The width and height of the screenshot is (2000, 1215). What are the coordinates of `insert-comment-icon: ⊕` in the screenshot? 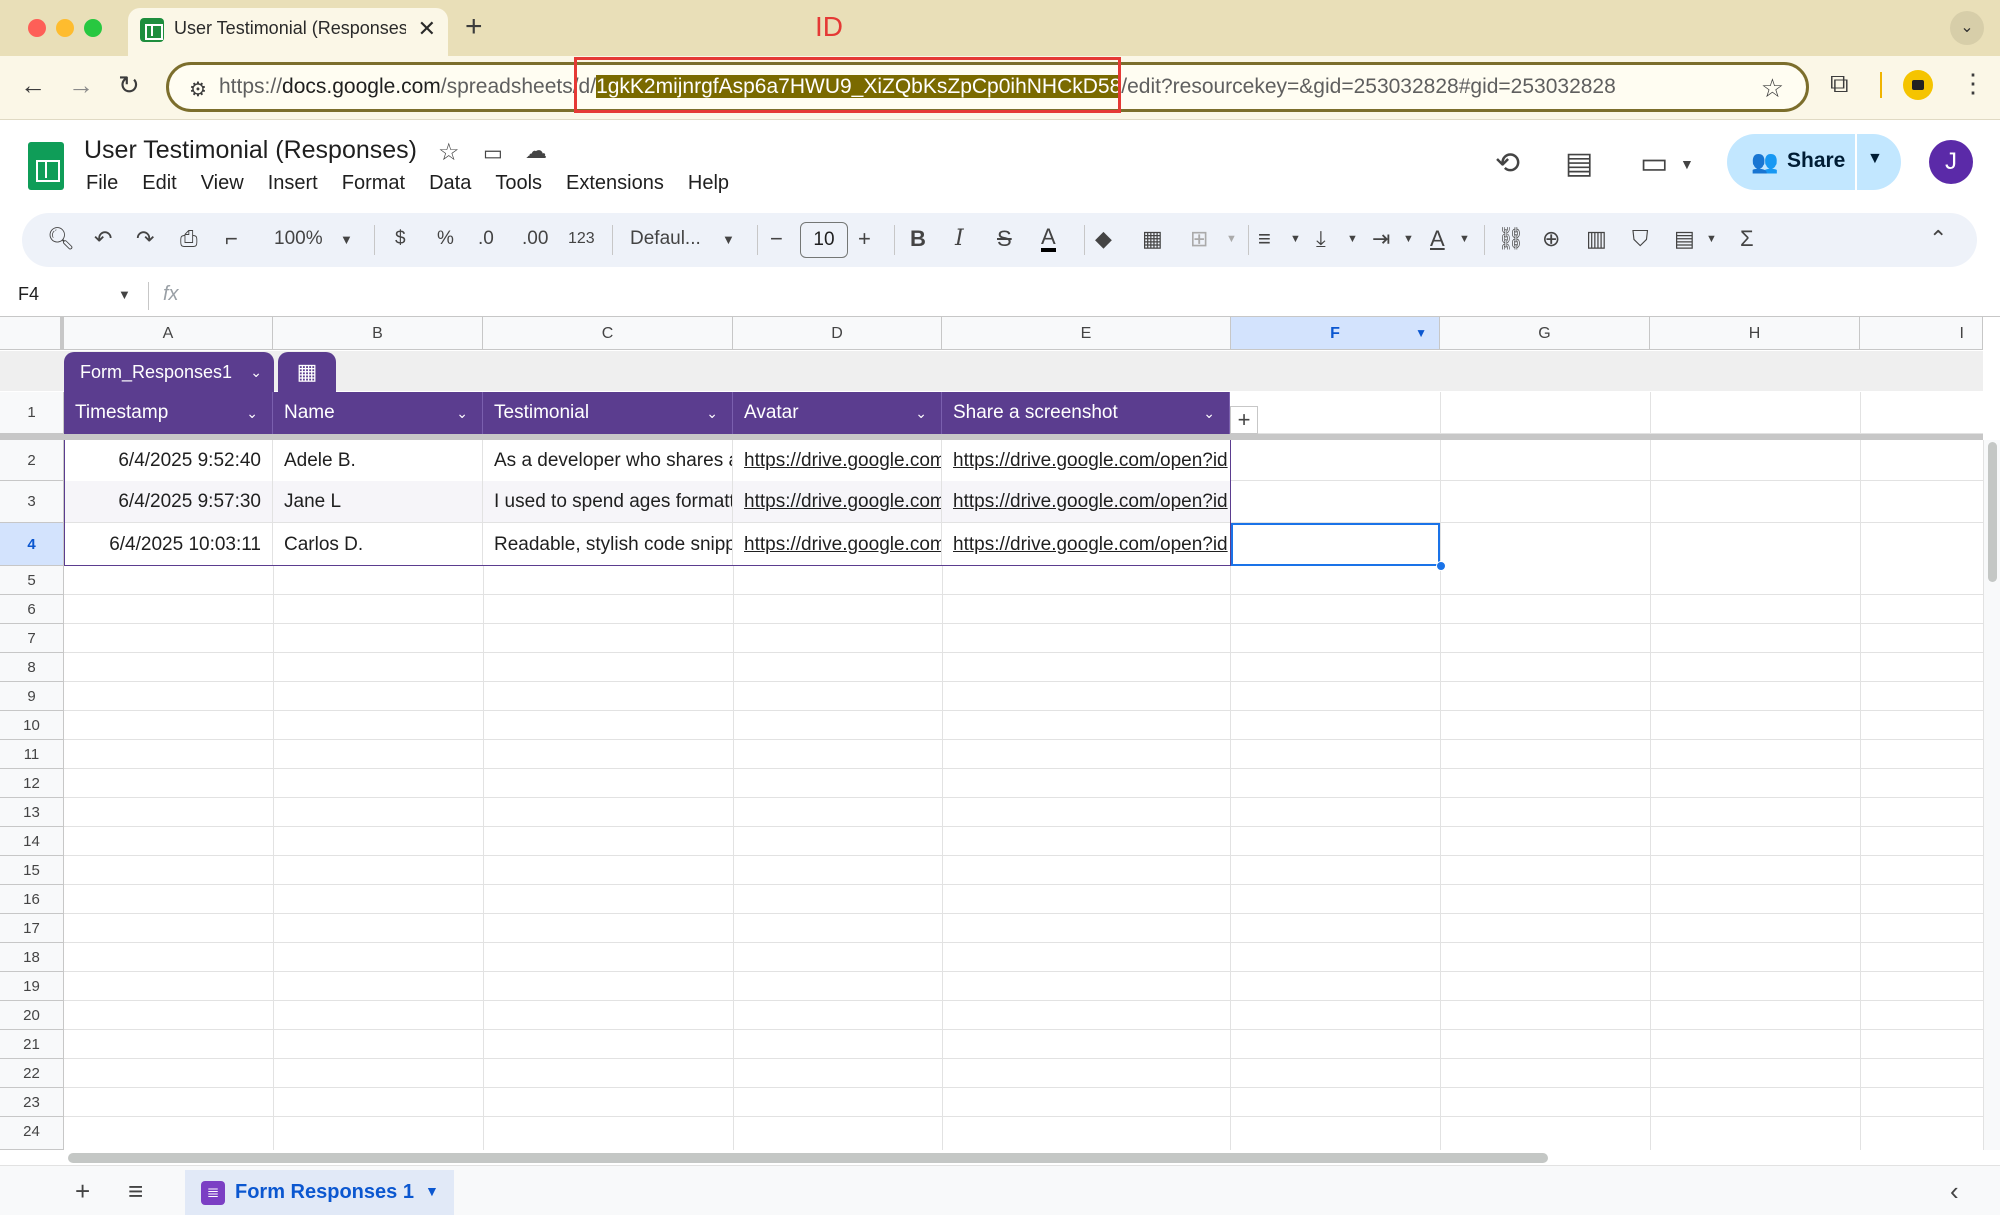 It's located at (1551, 239).